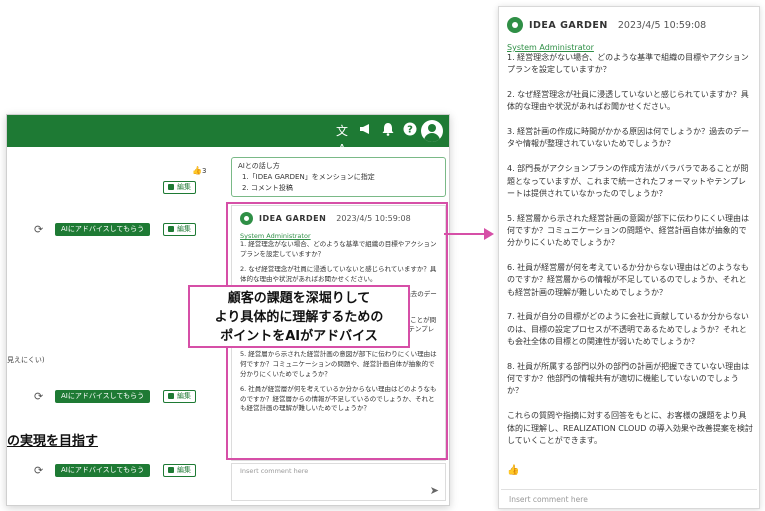  Describe the element at coordinates (204, 171) in the screenshot. I see `like-count-value: 3` at that location.